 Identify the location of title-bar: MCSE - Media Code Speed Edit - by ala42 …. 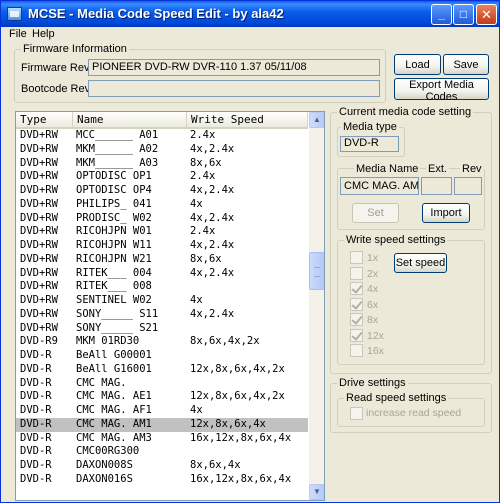
(250, 14).